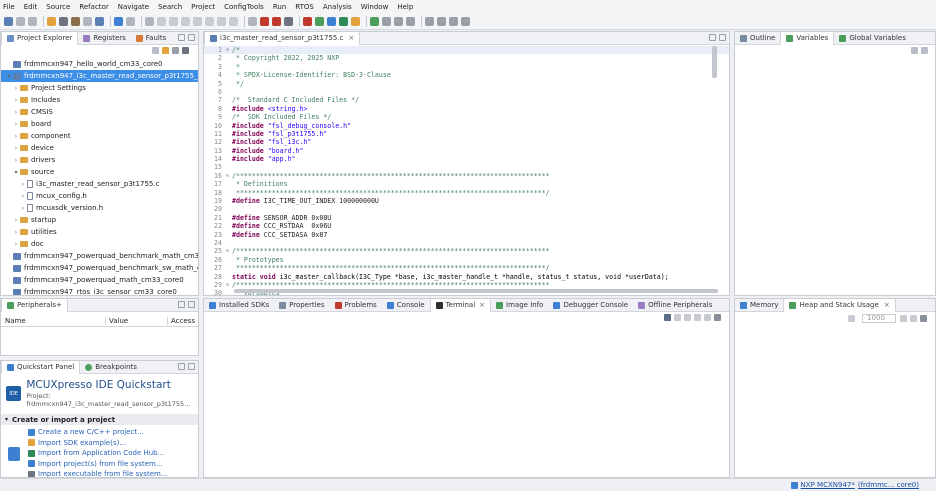  Describe the element at coordinates (282, 38) in the screenshot. I see `tab-editor-file: i3c_master_read_sensor_p3t1755.c ×` at that location.